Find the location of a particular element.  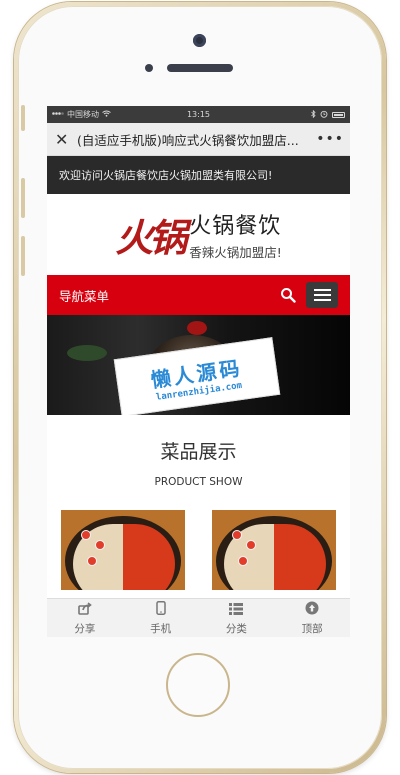

hero-banner: 懒人源码 lanrenzhijia.com is located at coordinates (198, 365).